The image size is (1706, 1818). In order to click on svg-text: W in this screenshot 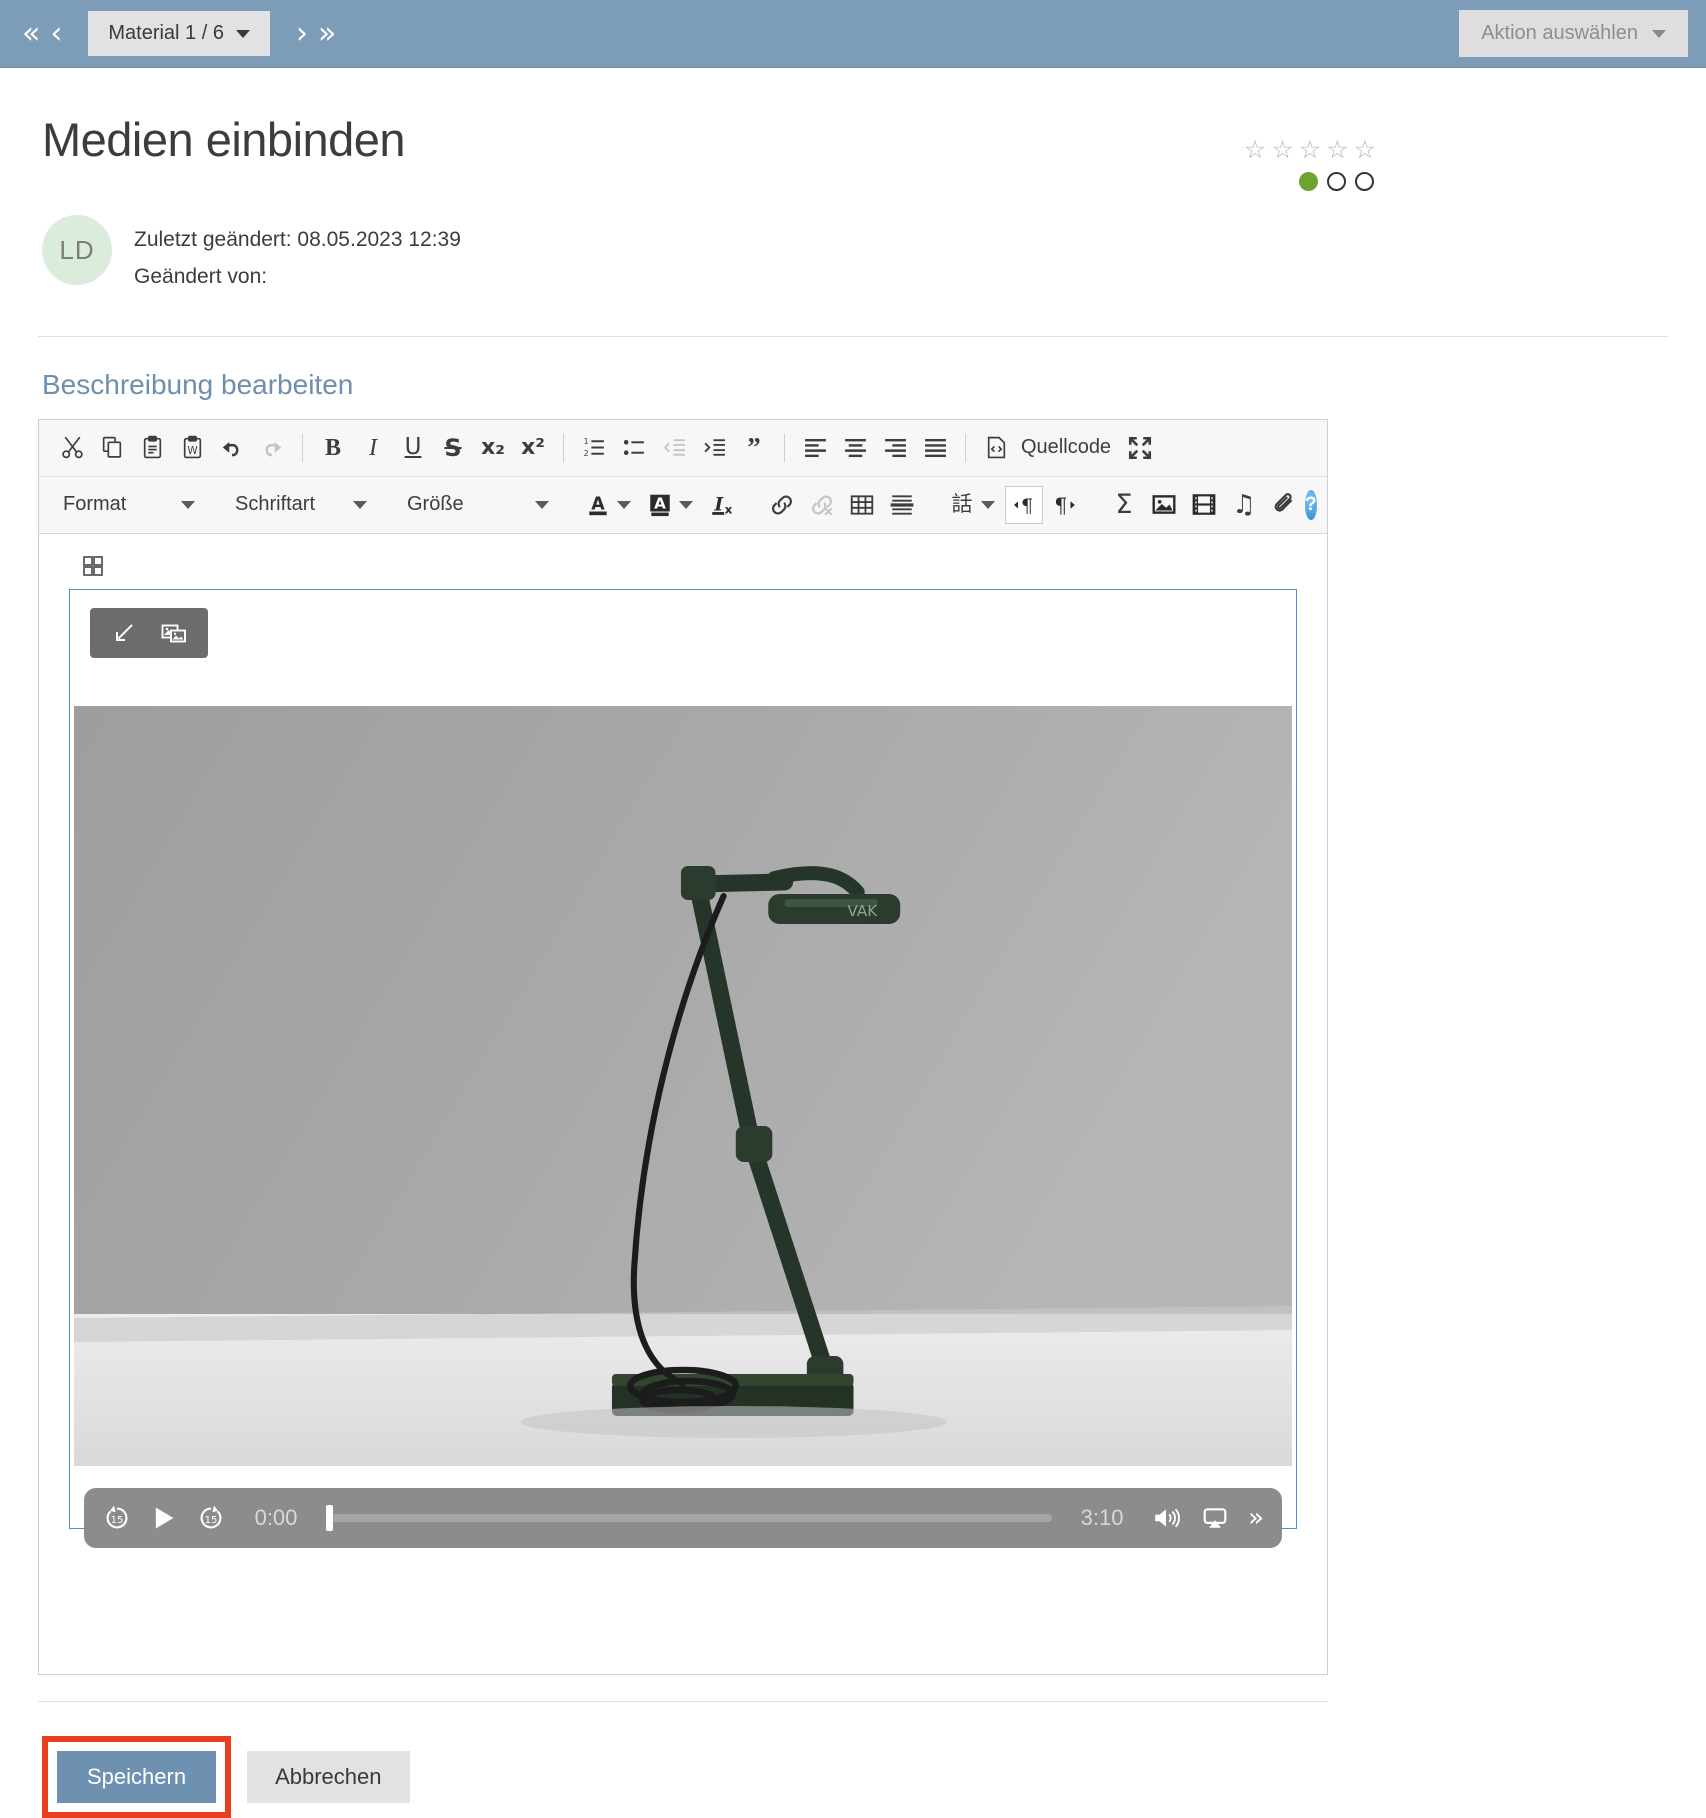, I will do `click(192, 451)`.